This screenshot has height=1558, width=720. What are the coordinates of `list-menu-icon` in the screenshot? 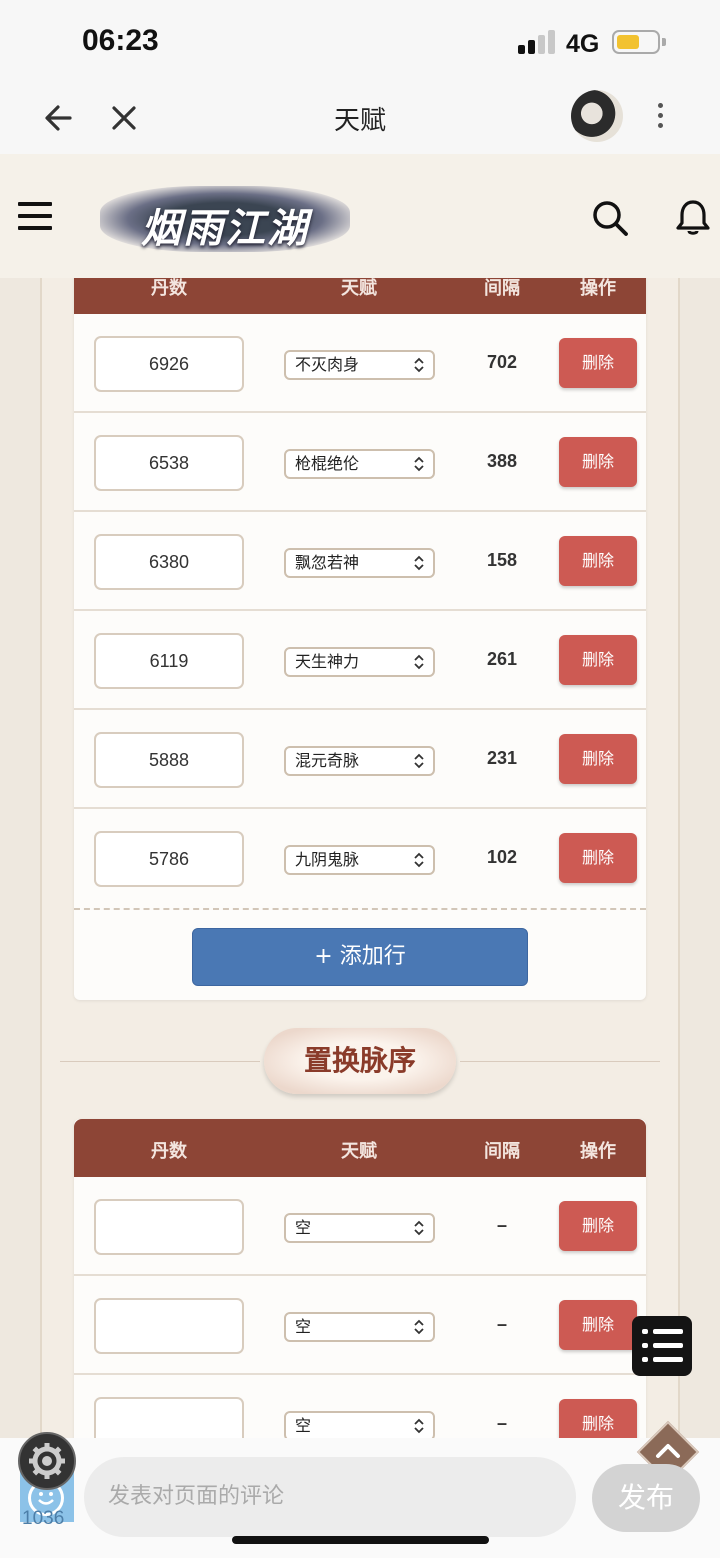 It's located at (662, 1346).